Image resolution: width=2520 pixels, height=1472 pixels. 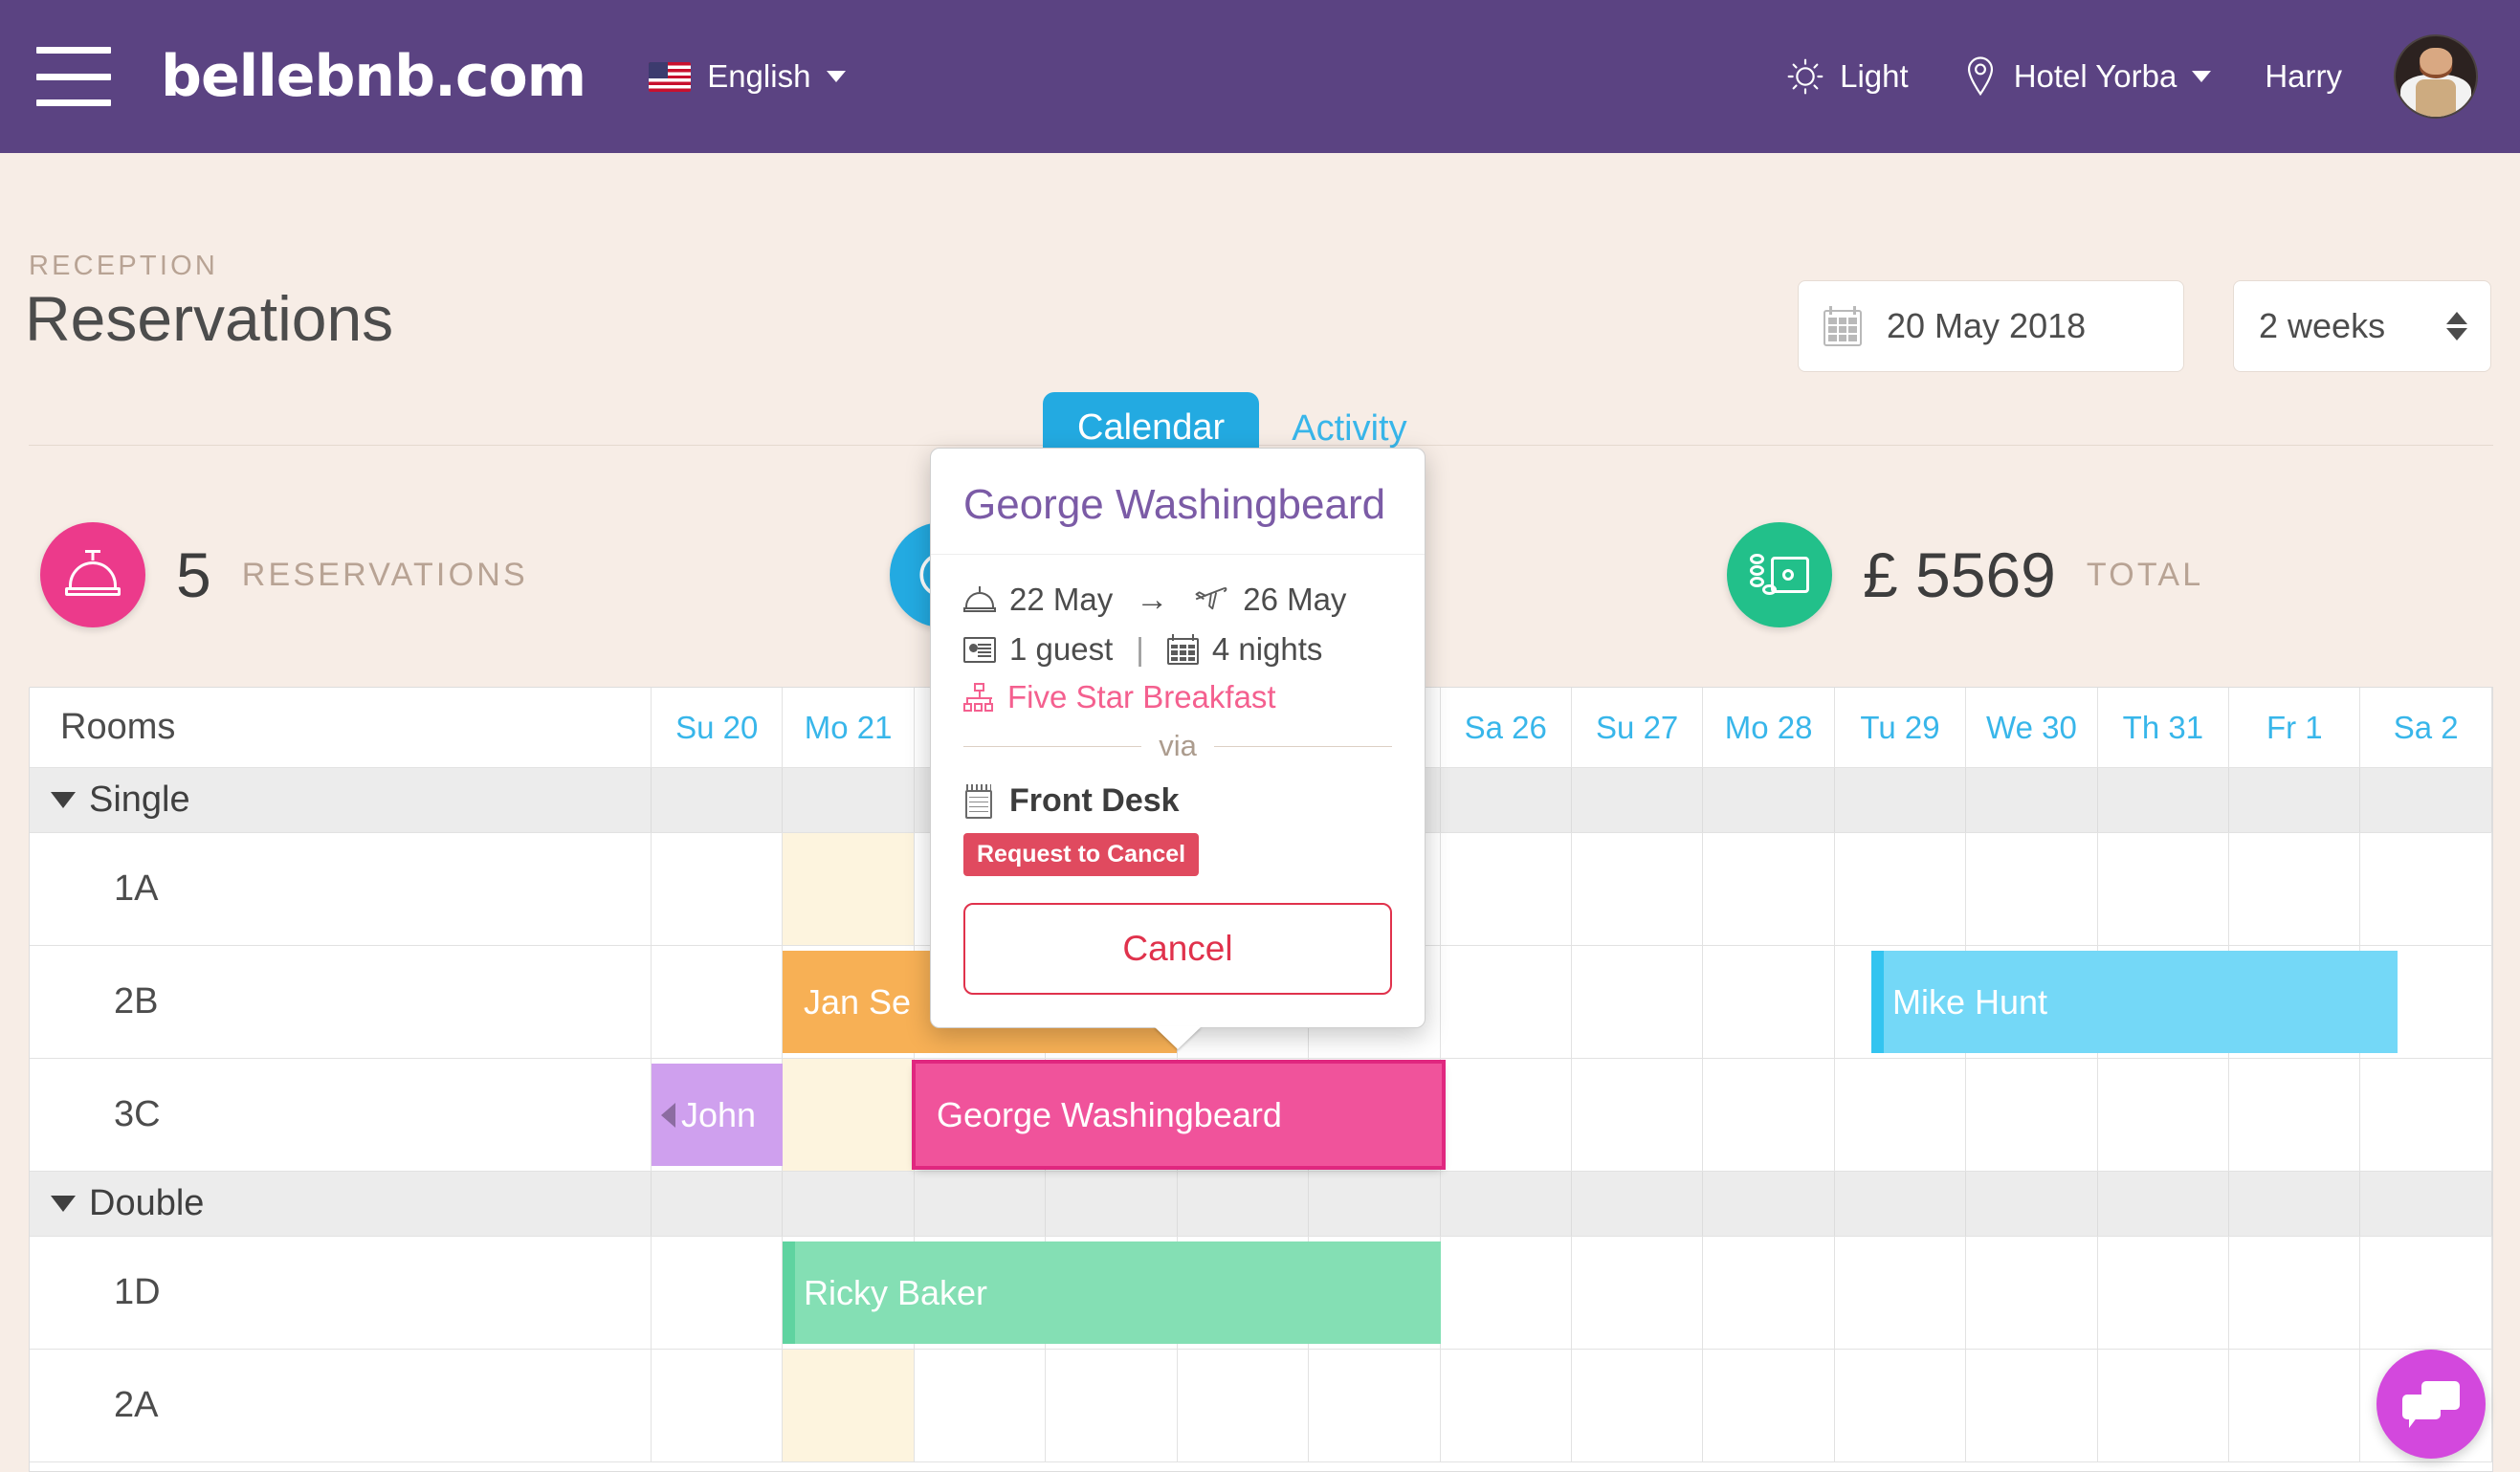 I want to click on reservation-bar-selected: George Washingbeard, so click(x=1179, y=1115).